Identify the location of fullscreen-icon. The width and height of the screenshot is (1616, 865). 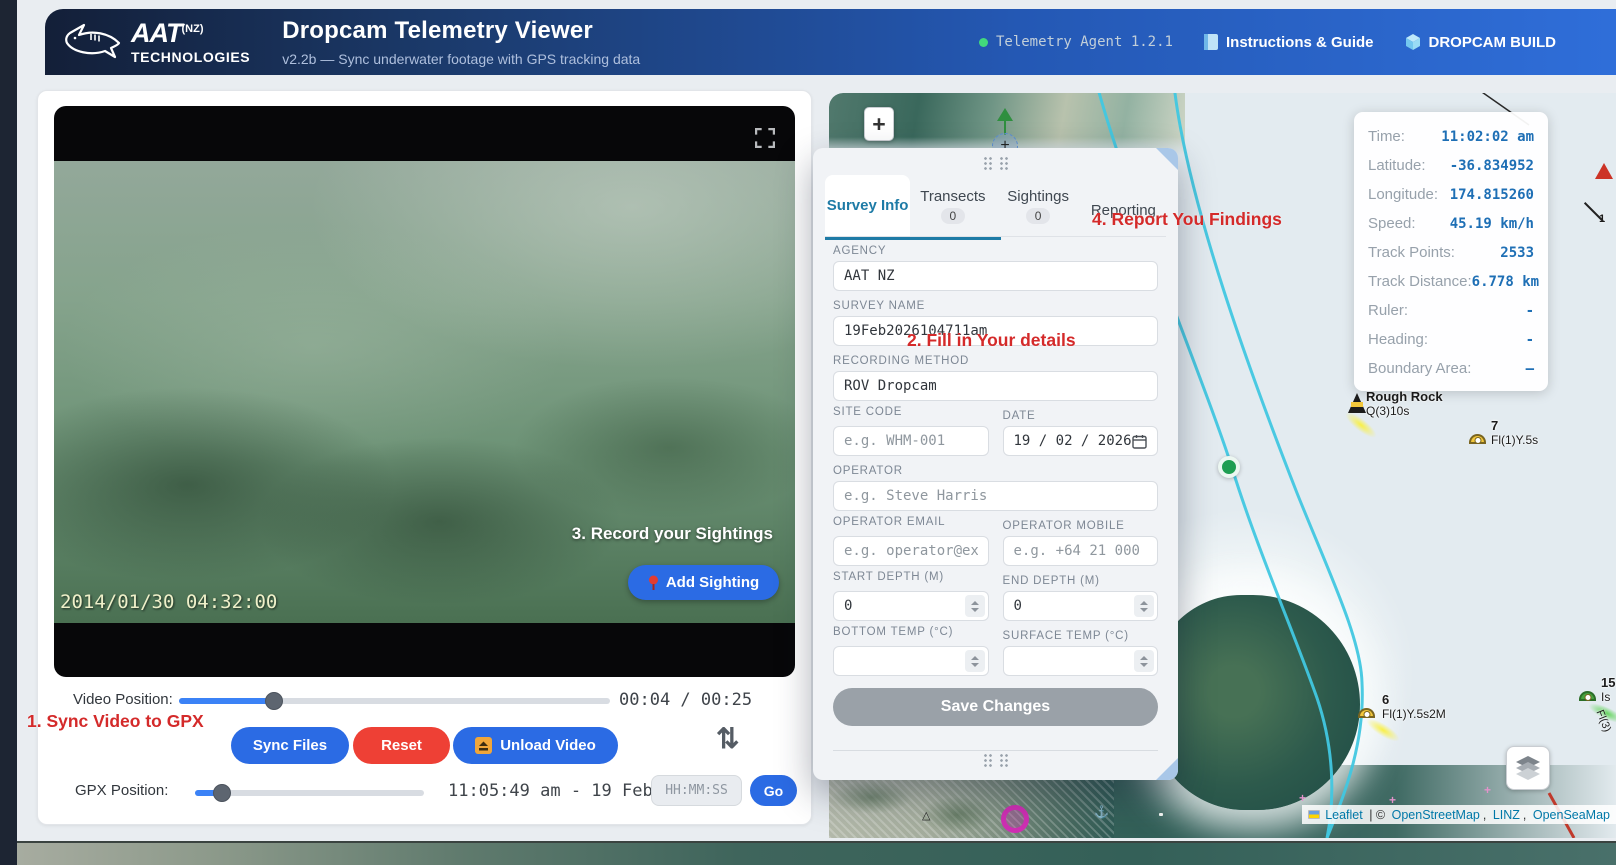
(765, 138).